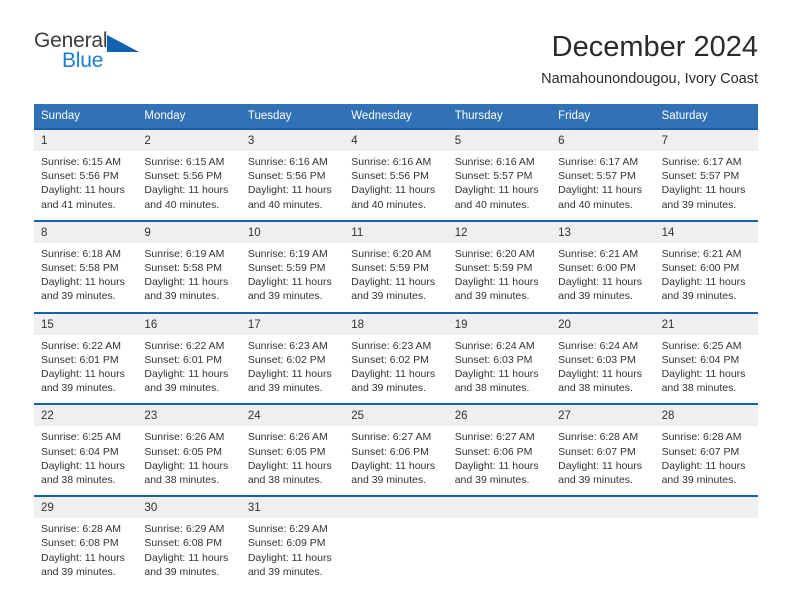 The width and height of the screenshot is (792, 612). Describe the element at coordinates (381, 116) in the screenshot. I see `weekday-header-wednesday: Wednesday` at that location.